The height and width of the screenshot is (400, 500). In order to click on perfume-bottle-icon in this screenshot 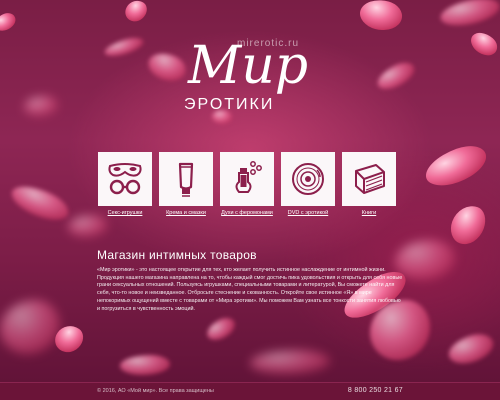, I will do `click(248, 177)`.